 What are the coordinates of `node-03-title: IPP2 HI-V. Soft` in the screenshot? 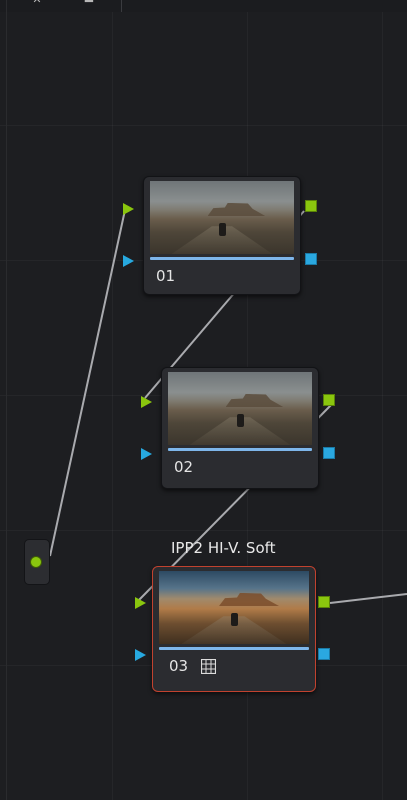 It's located at (223, 548).